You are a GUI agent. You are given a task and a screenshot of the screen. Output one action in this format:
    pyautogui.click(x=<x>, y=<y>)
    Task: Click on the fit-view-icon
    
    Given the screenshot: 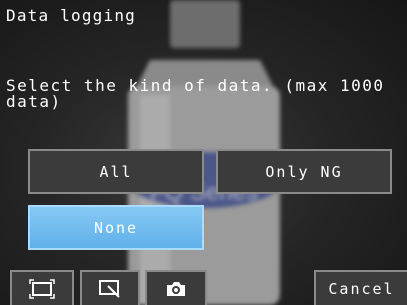 What is the action you would take?
    pyautogui.click(x=42, y=288)
    